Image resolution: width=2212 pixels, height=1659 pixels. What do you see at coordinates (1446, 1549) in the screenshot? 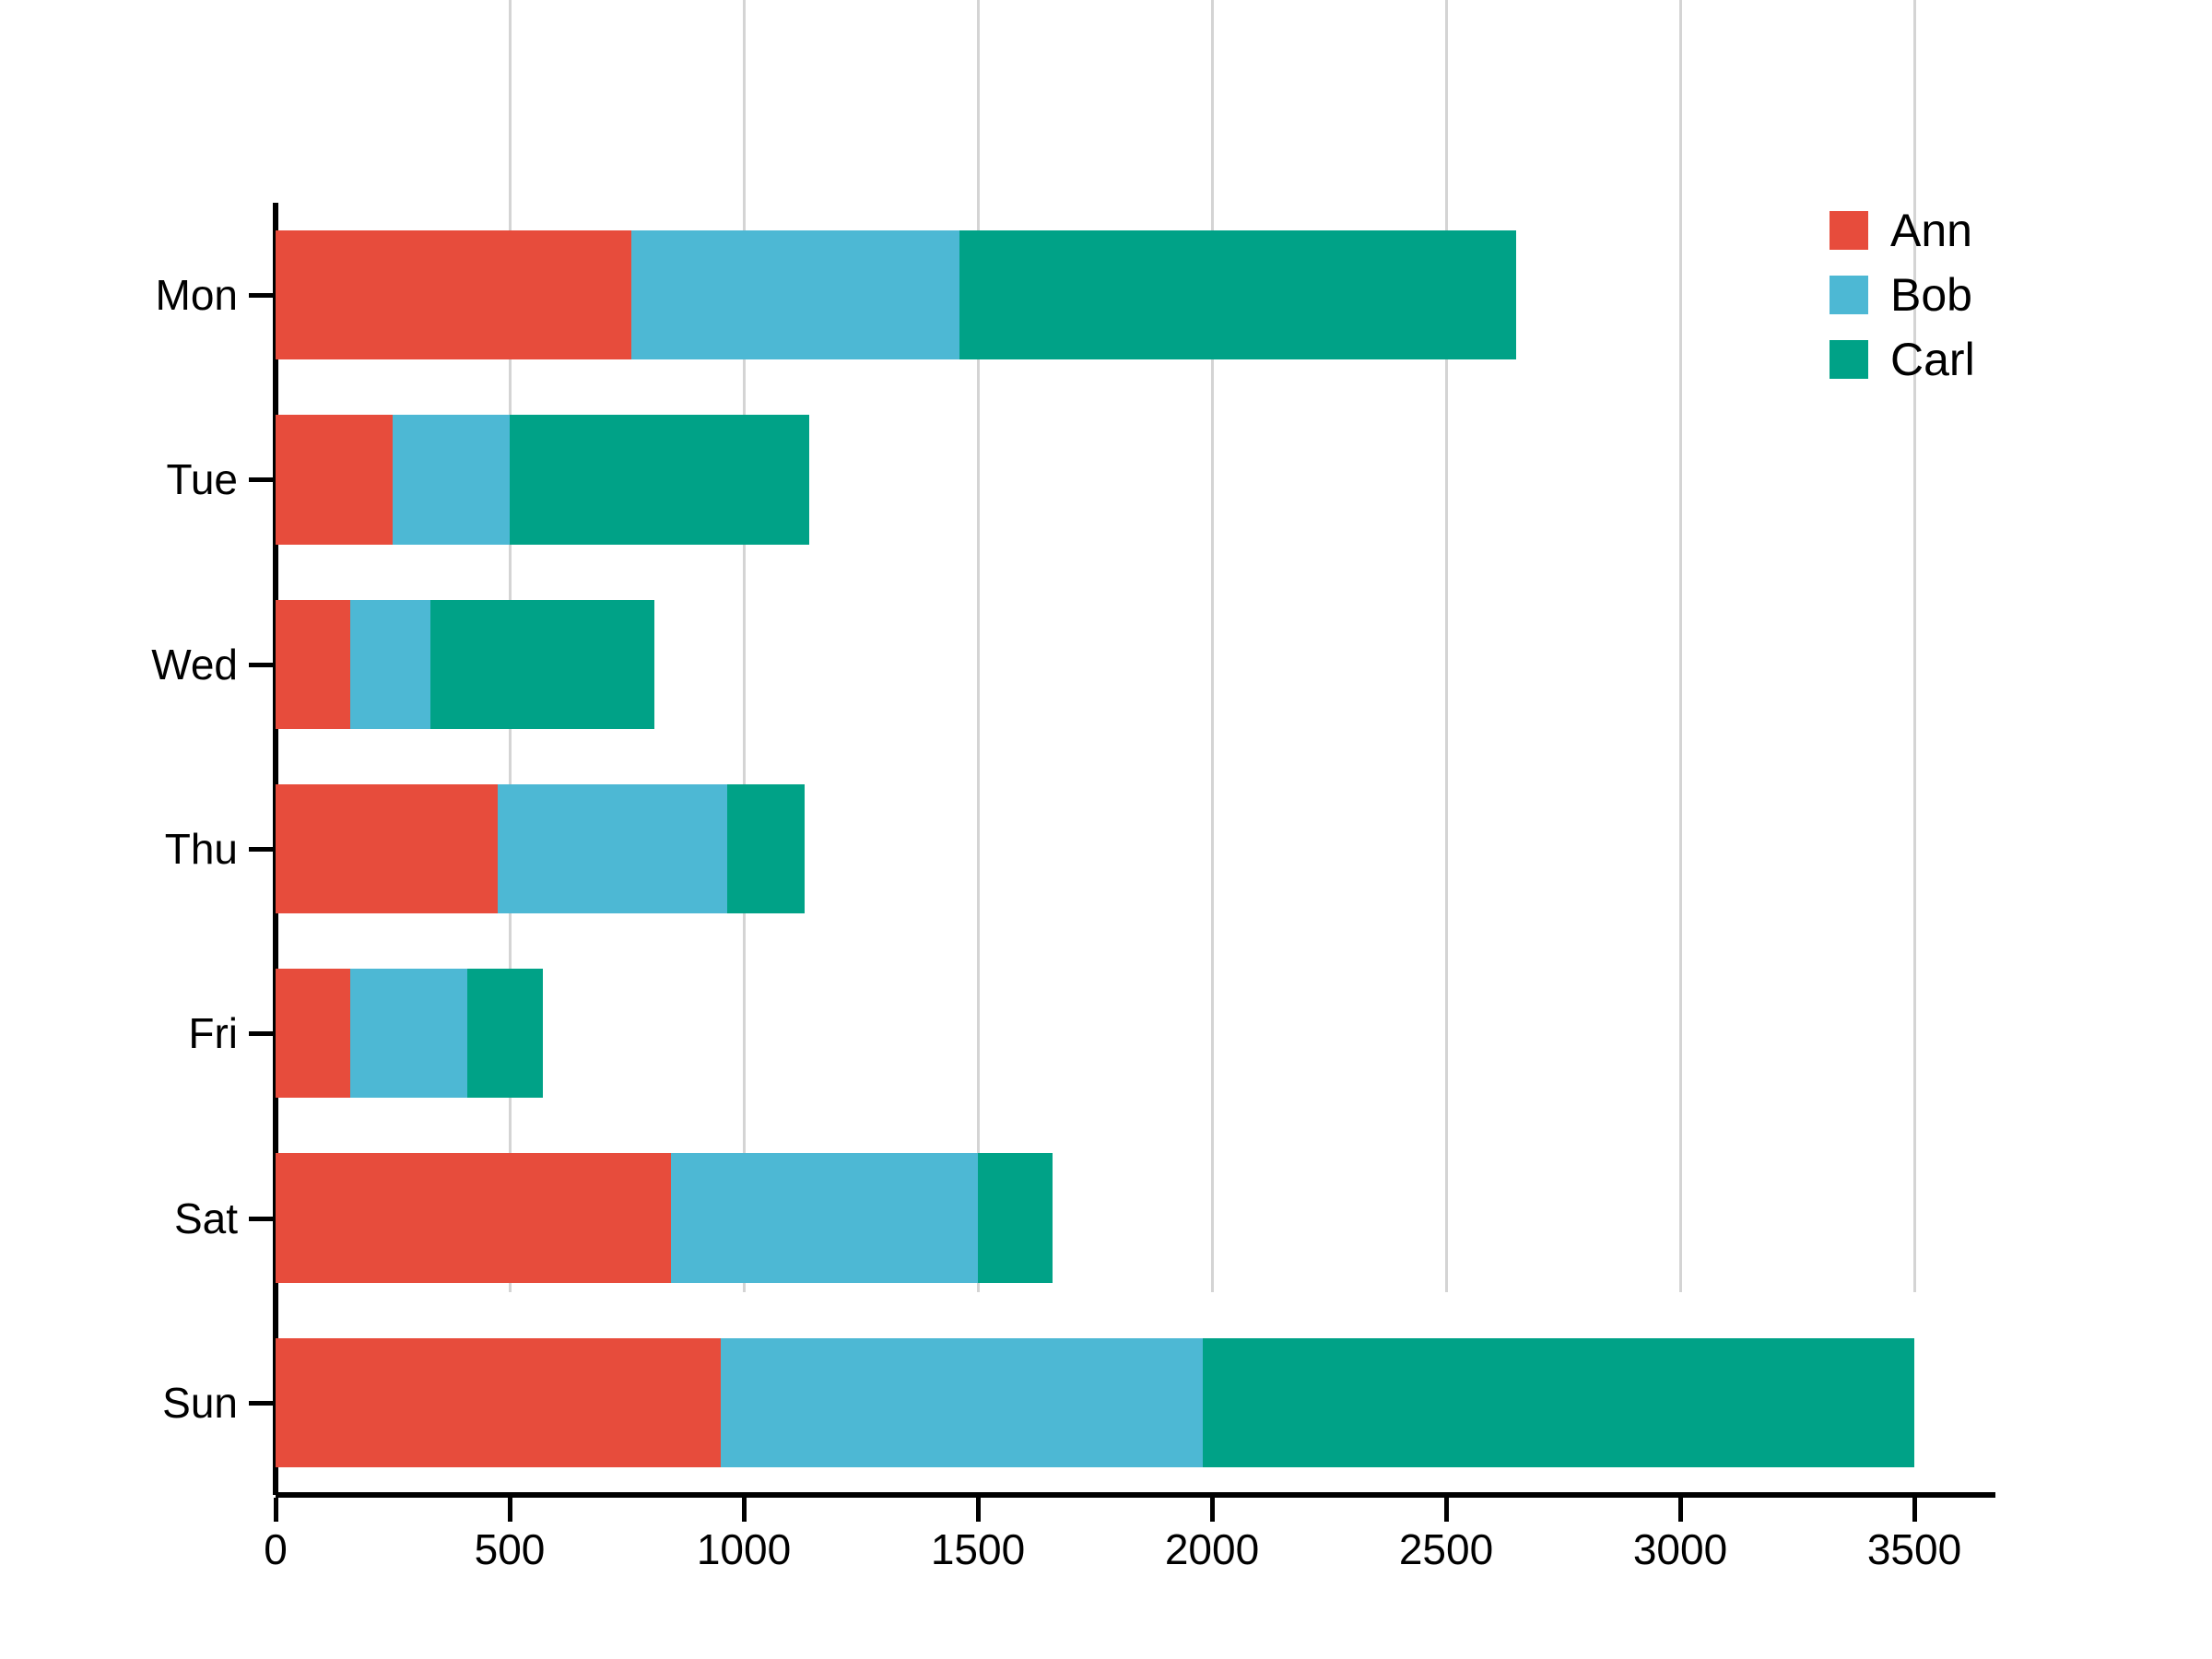
I see `x-axis-tick-label: 2500` at bounding box center [1446, 1549].